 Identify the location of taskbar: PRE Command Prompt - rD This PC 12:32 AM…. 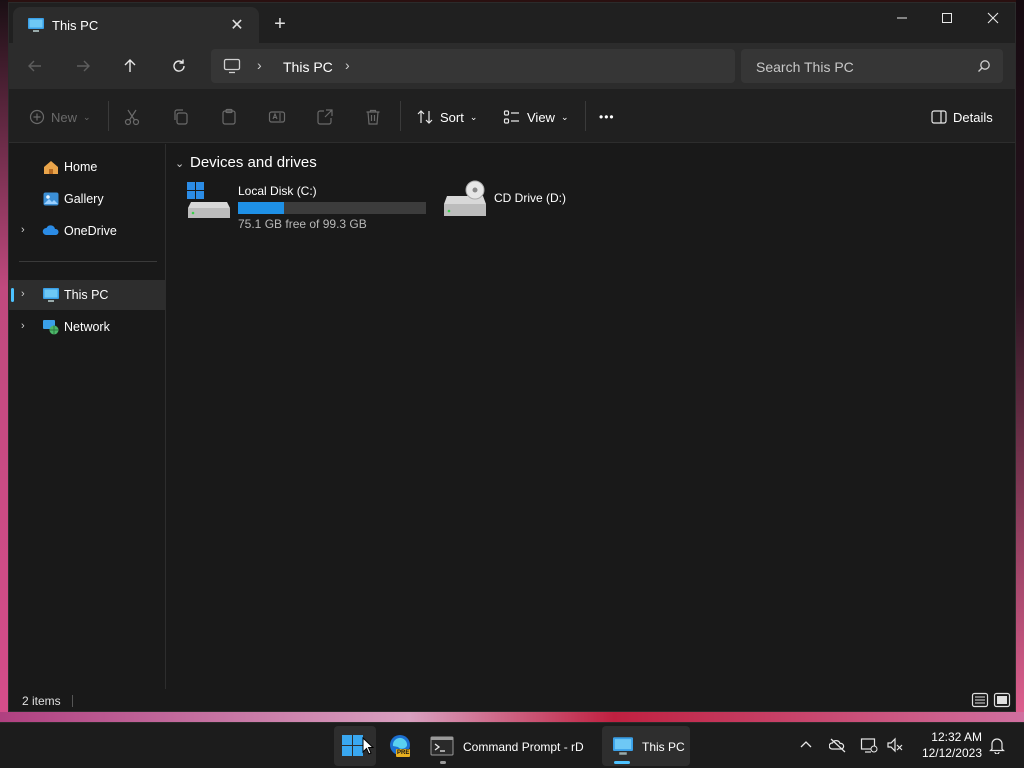
(512, 745).